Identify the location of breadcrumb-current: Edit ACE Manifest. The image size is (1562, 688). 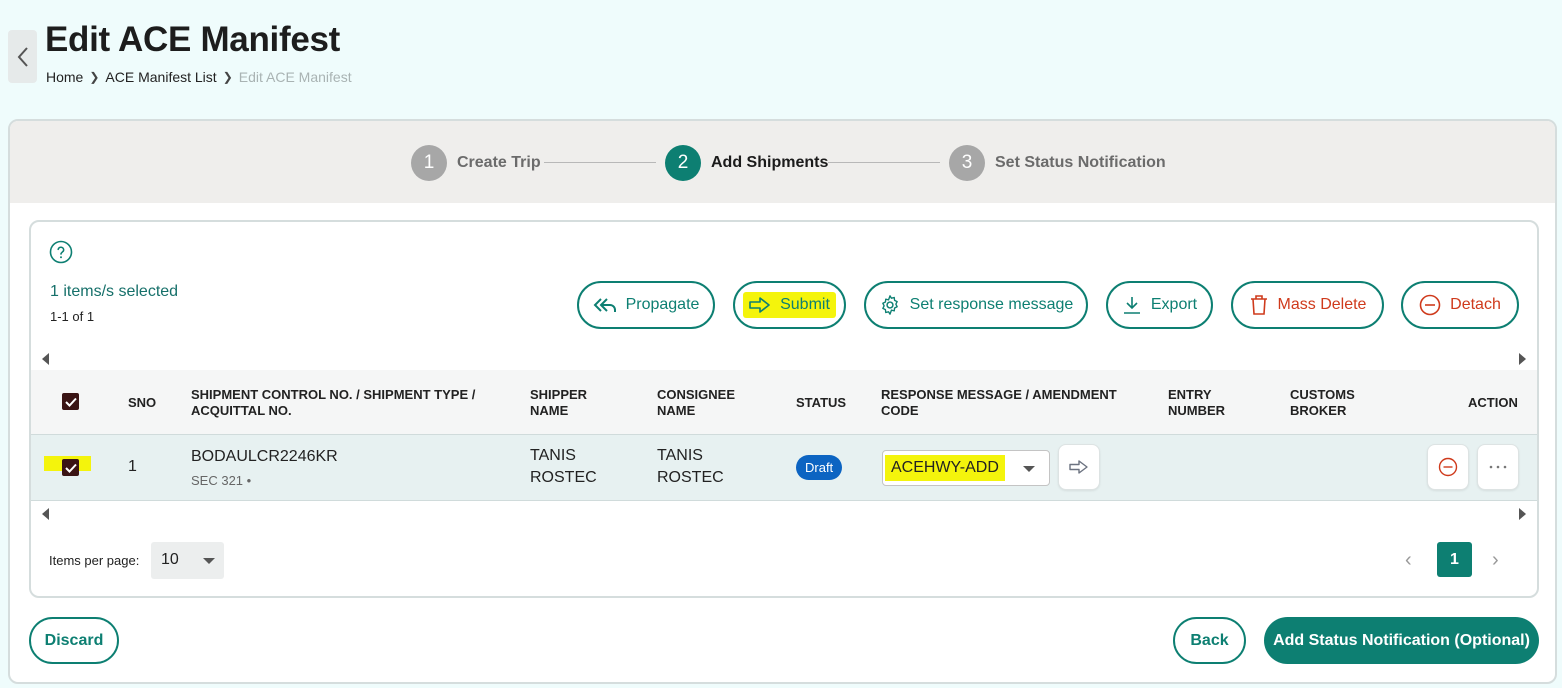
(295, 77).